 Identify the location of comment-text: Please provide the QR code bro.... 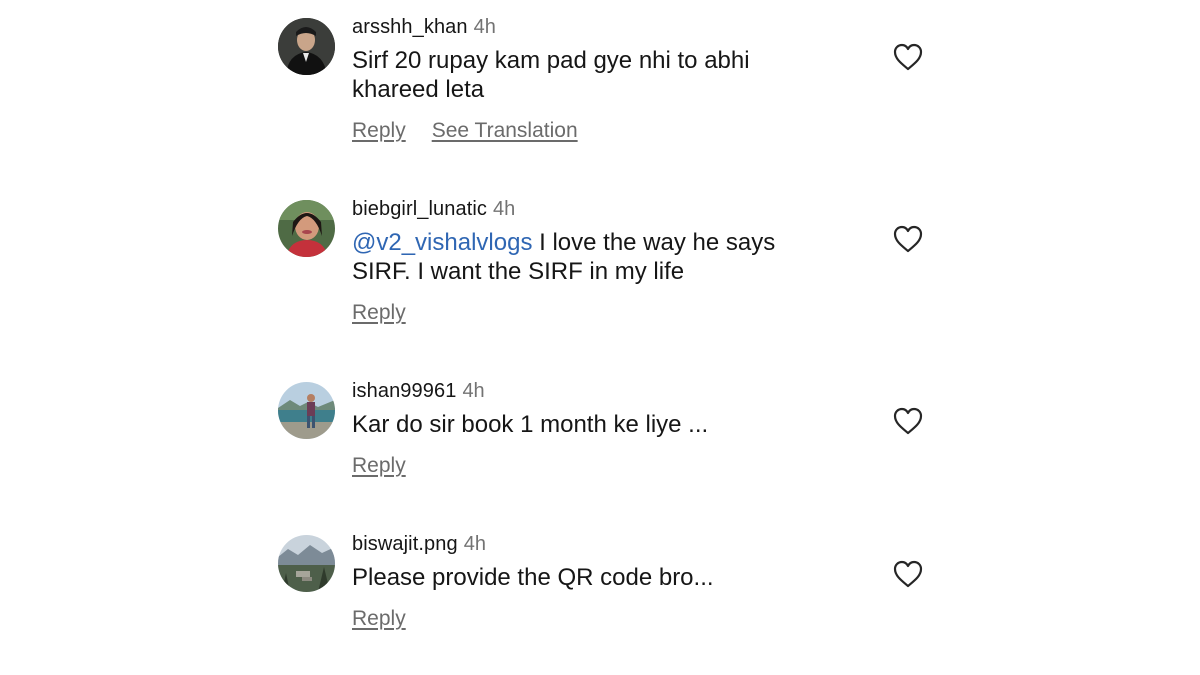
(587, 577).